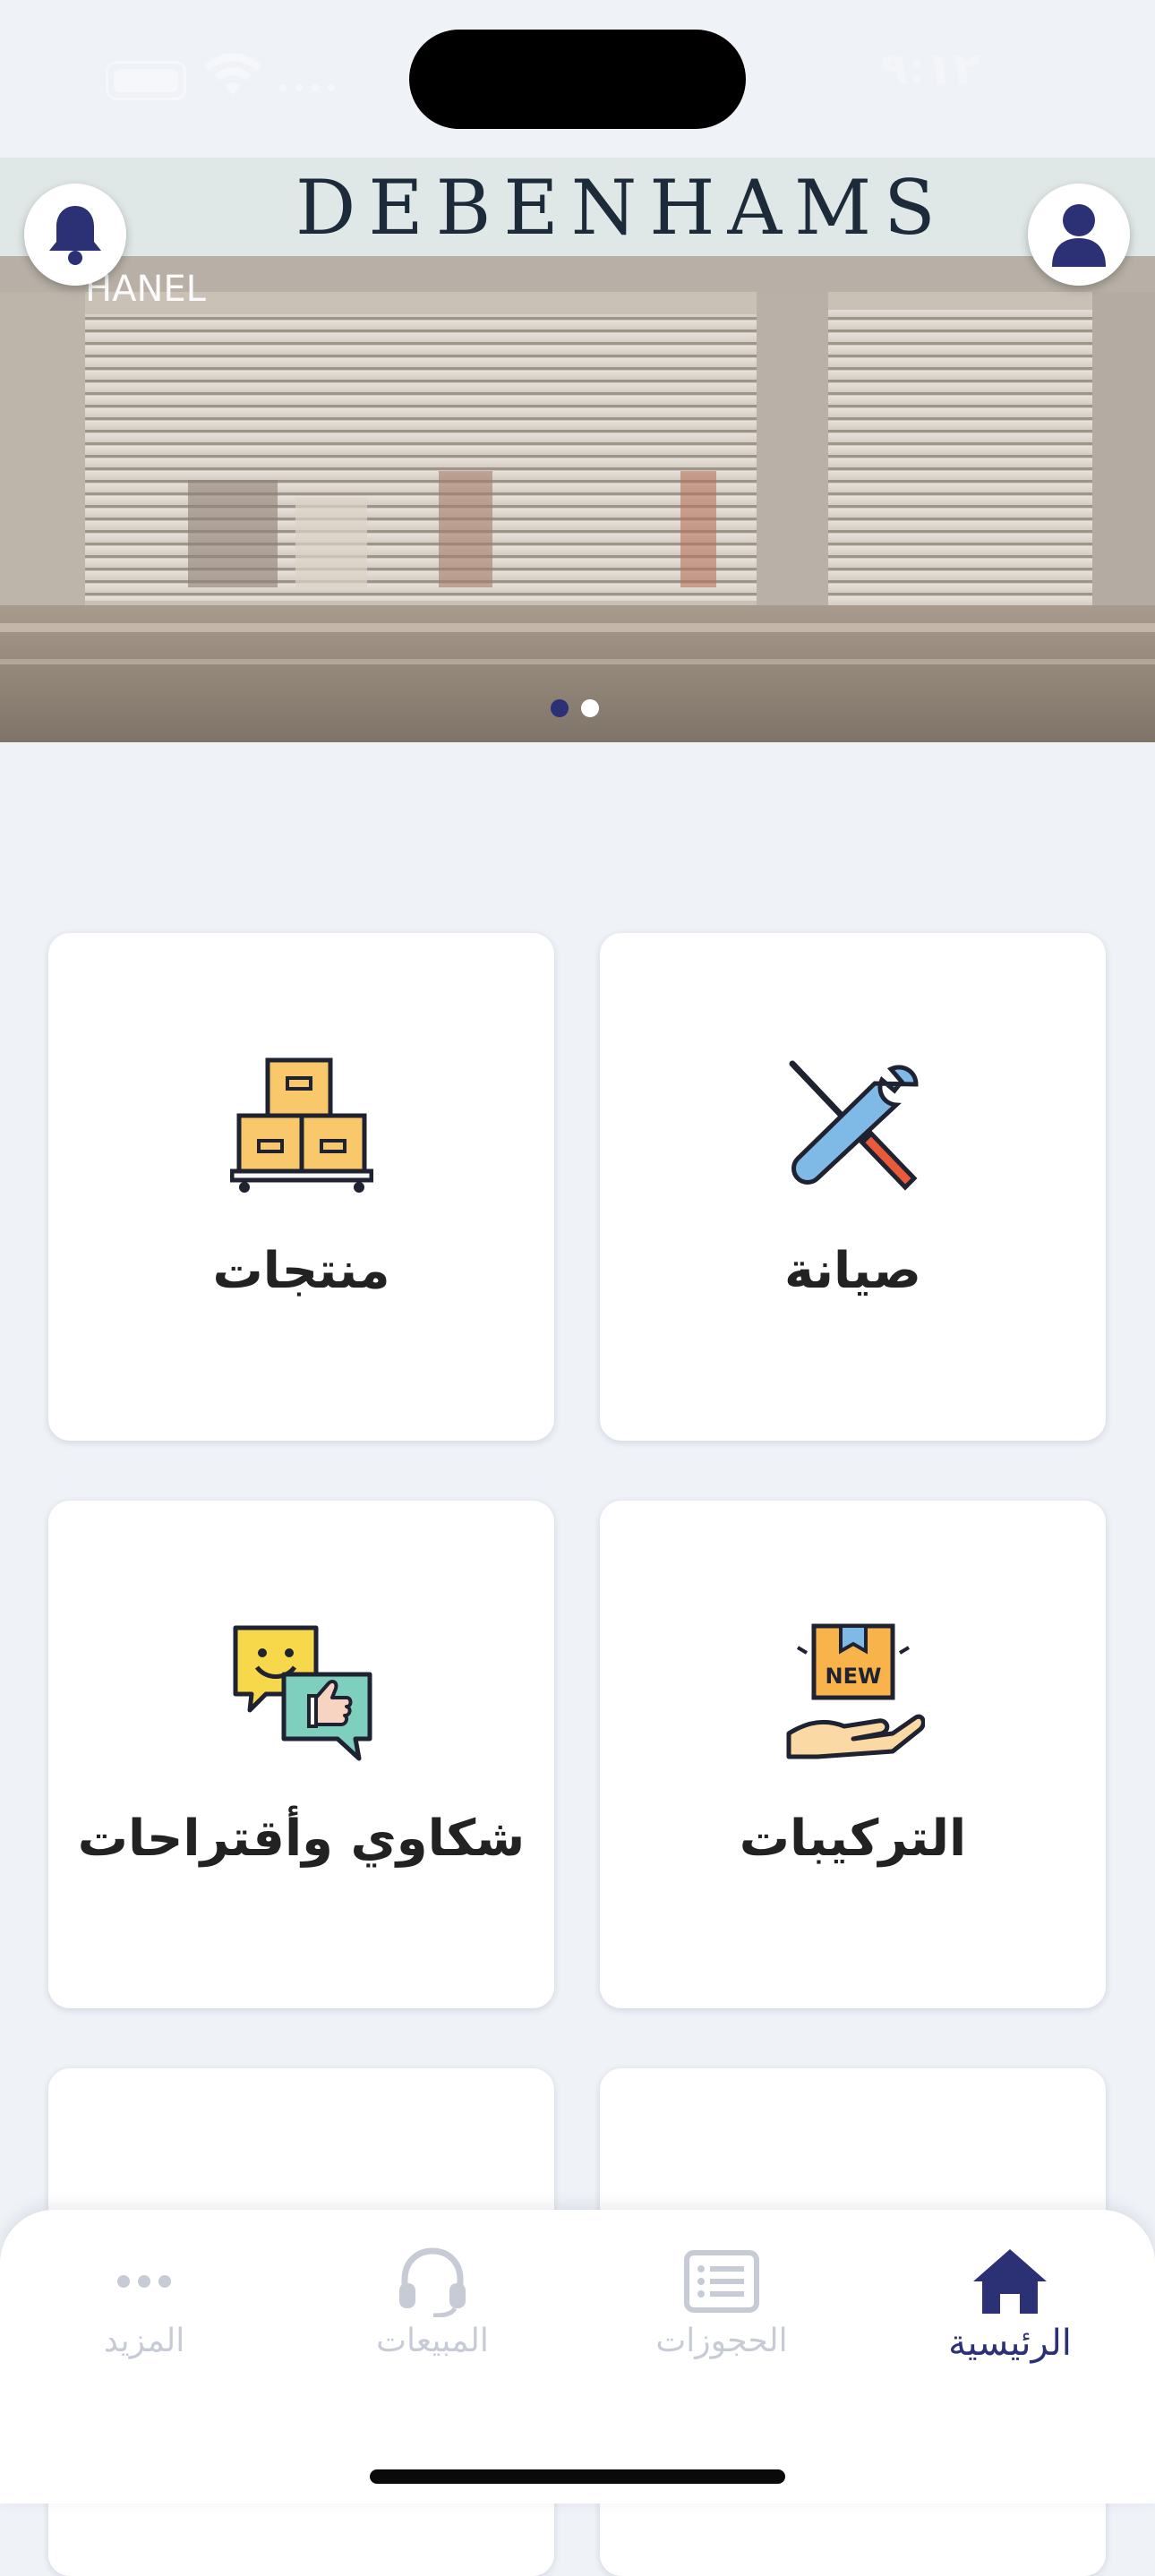  I want to click on home-indicator, so click(577, 2476).